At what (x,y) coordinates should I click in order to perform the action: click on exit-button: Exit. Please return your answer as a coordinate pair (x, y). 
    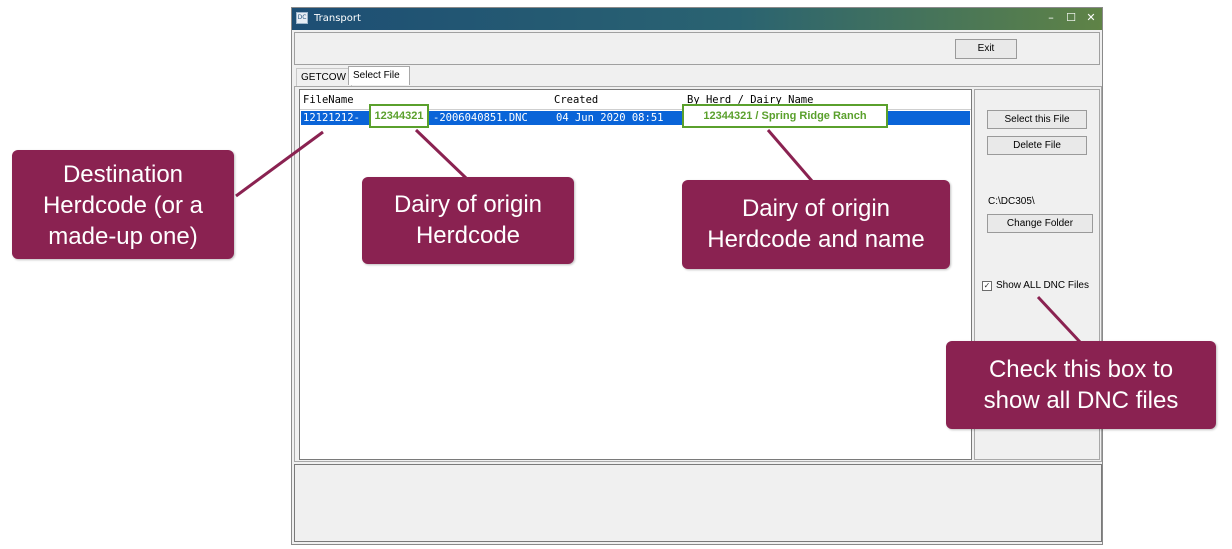
    Looking at the image, I should click on (986, 49).